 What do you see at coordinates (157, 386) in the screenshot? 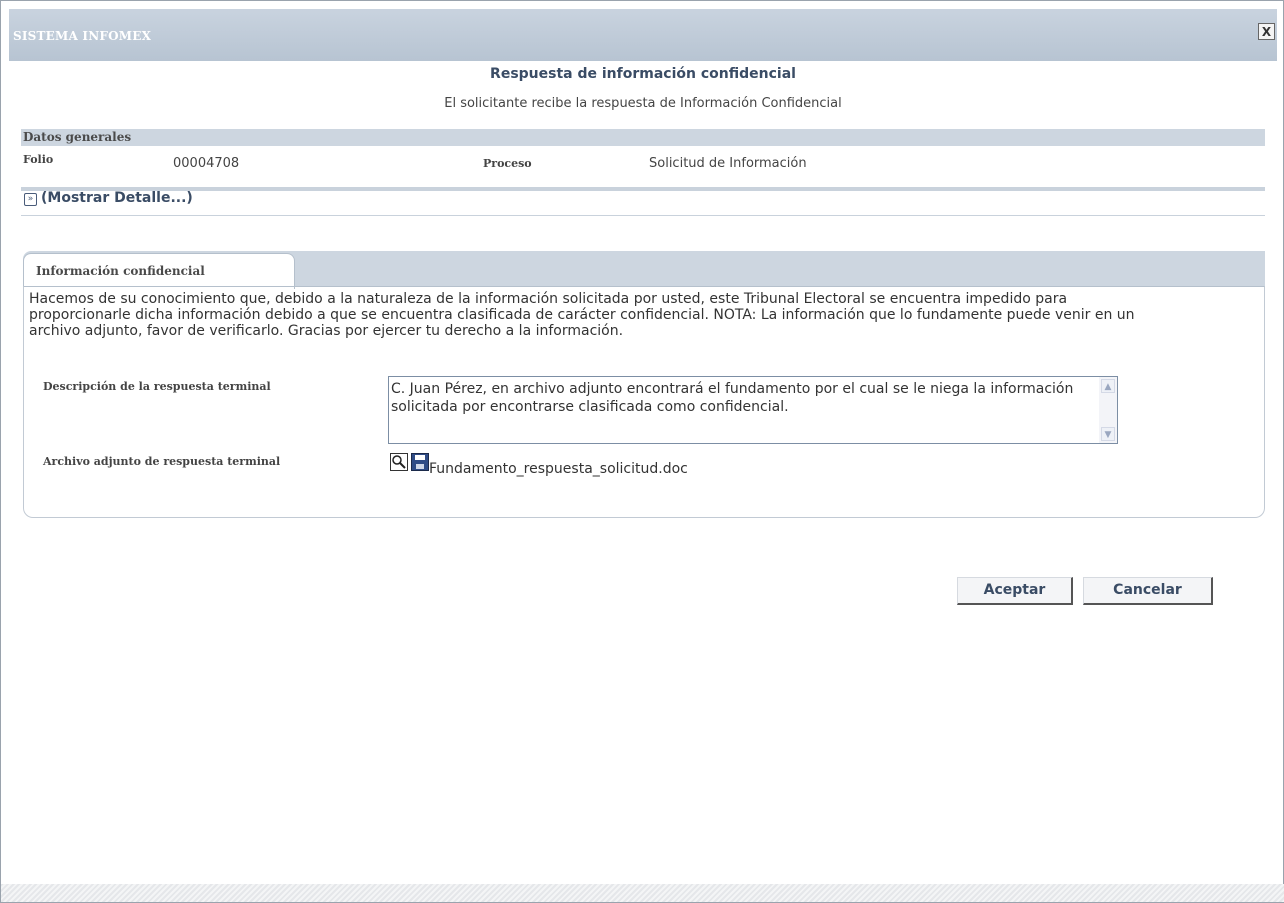
I see `description-label: Descripción de la respuesta terminal` at bounding box center [157, 386].